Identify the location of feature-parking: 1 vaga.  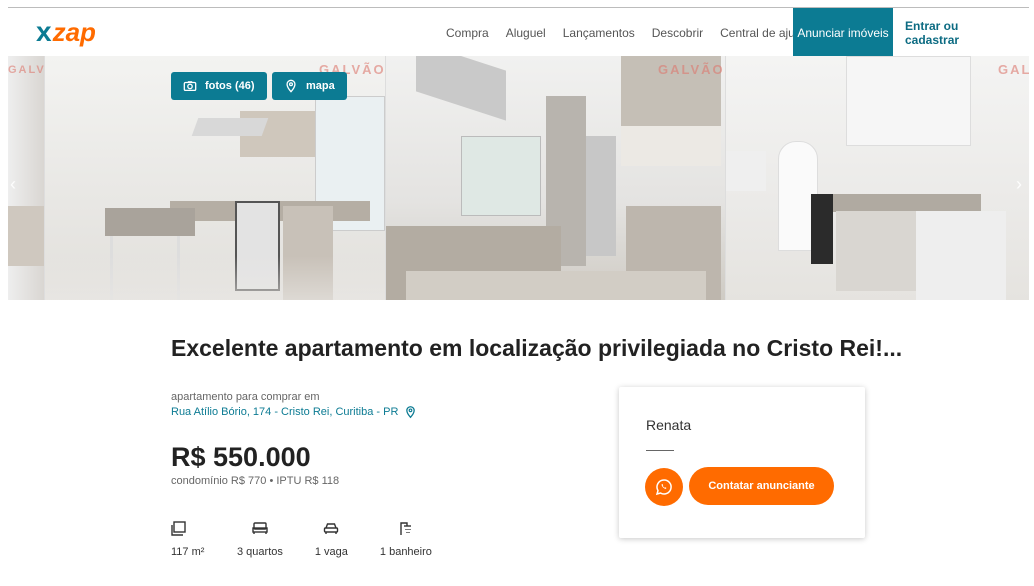
(331, 539).